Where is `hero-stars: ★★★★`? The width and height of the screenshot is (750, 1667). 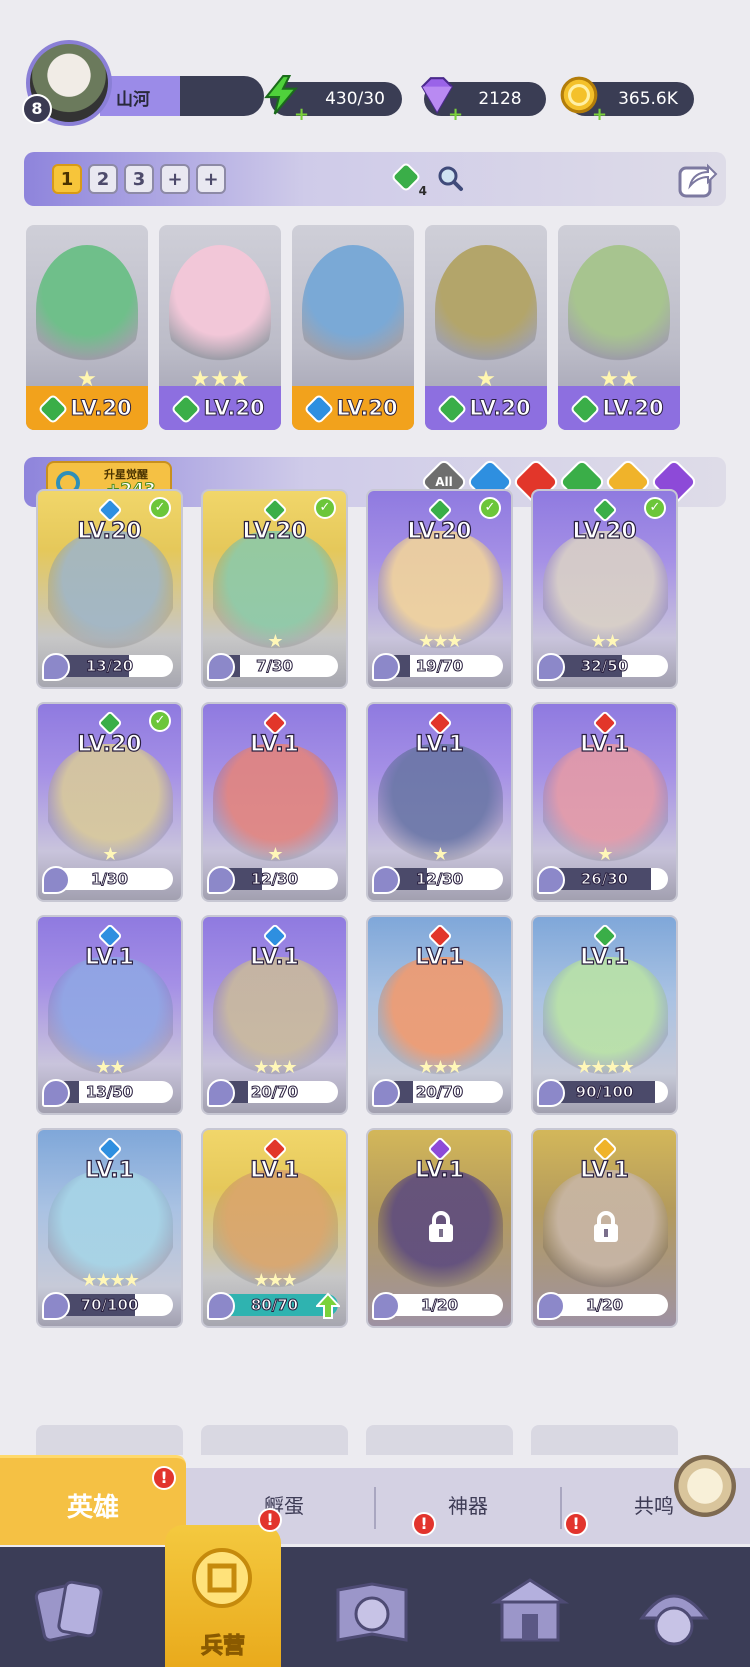
hero-stars: ★★★★ is located at coordinates (605, 1067).